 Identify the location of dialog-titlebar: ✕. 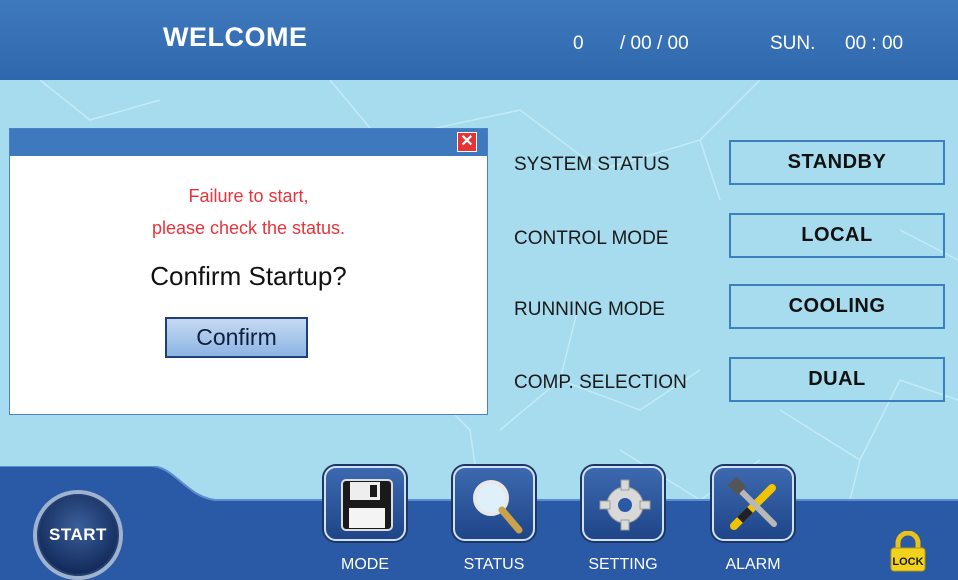
(248, 142).